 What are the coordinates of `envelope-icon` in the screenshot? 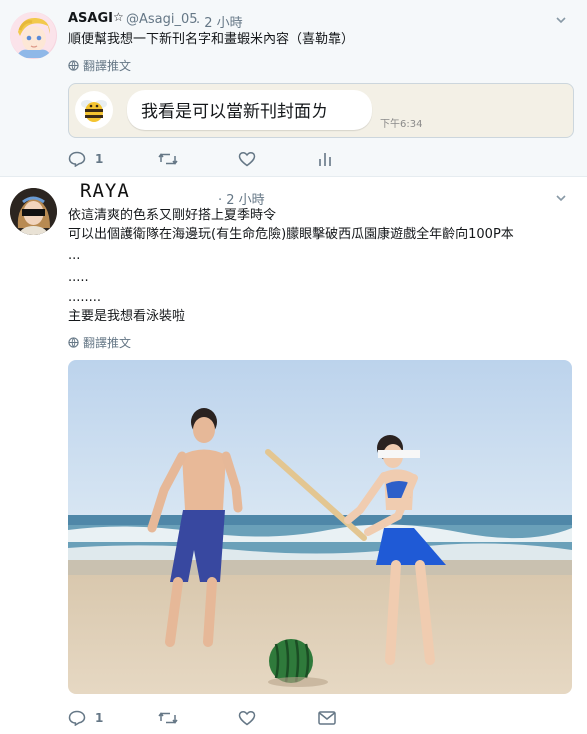 It's located at (327, 718).